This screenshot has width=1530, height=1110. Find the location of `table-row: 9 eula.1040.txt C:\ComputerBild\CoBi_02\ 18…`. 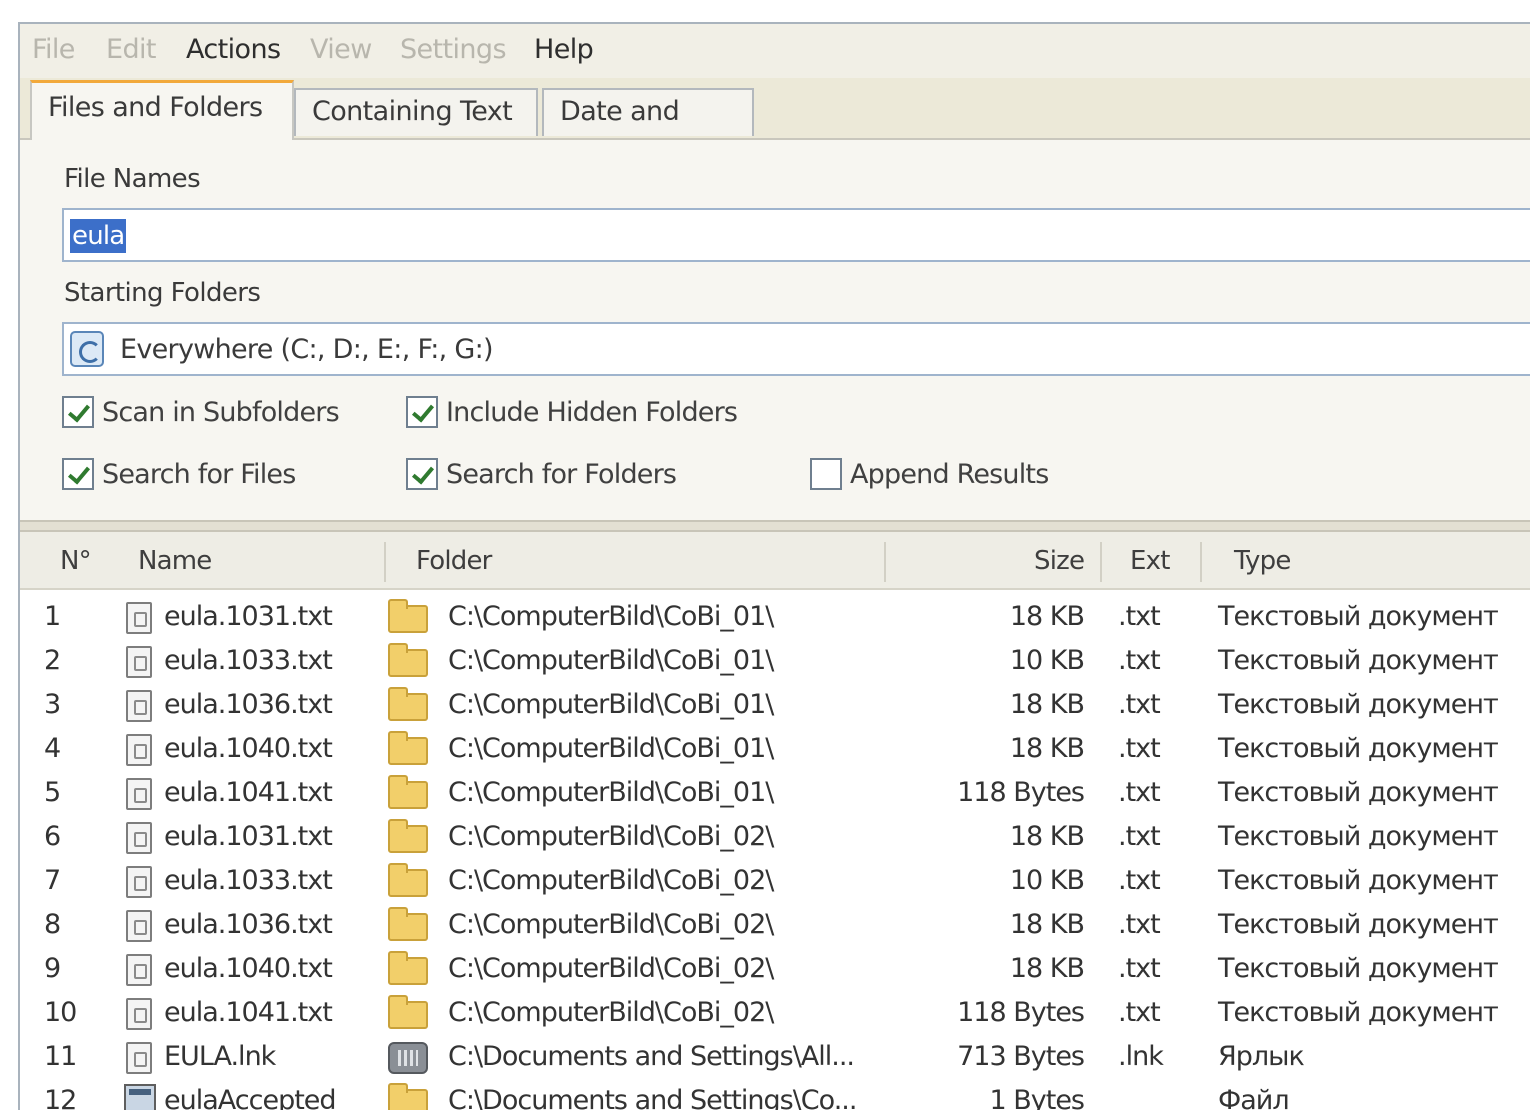

table-row: 9 eula.1040.txt C:\ComputerBild\CoBi_02\ 18… is located at coordinates (775, 970).